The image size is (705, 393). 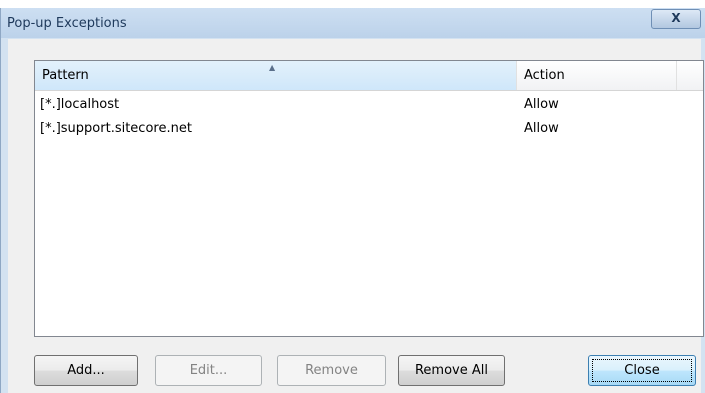 What do you see at coordinates (544, 75) in the screenshot?
I see `column-label-action: Action` at bounding box center [544, 75].